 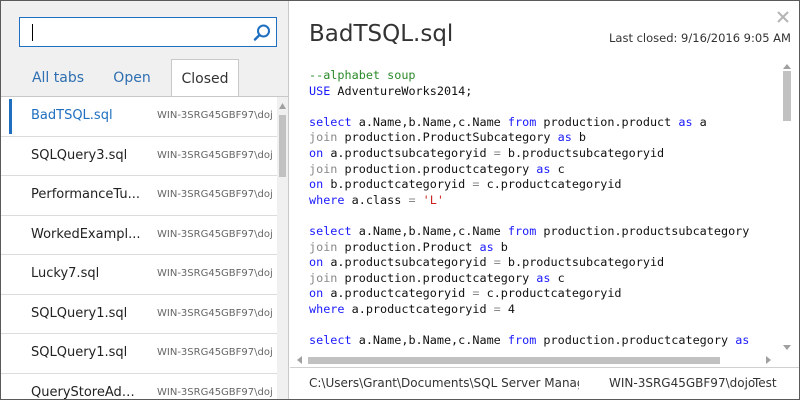 What do you see at coordinates (507, 308) in the screenshot?
I see `code-token: 4` at bounding box center [507, 308].